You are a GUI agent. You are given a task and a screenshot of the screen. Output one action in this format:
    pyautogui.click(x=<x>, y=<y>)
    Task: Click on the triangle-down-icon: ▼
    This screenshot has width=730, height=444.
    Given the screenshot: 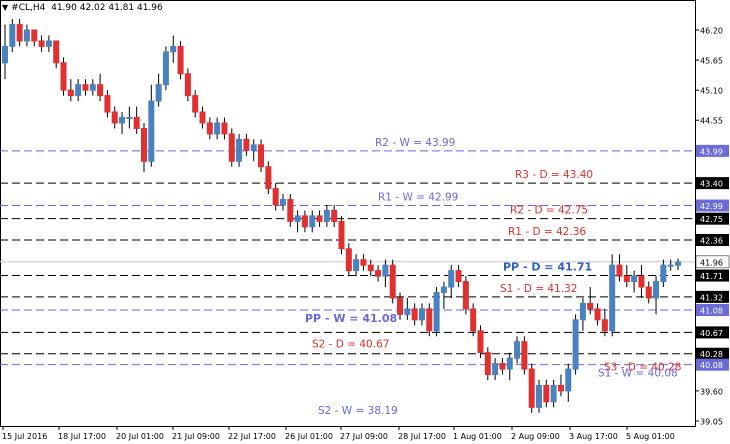 What is the action you would take?
    pyautogui.click(x=5, y=7)
    